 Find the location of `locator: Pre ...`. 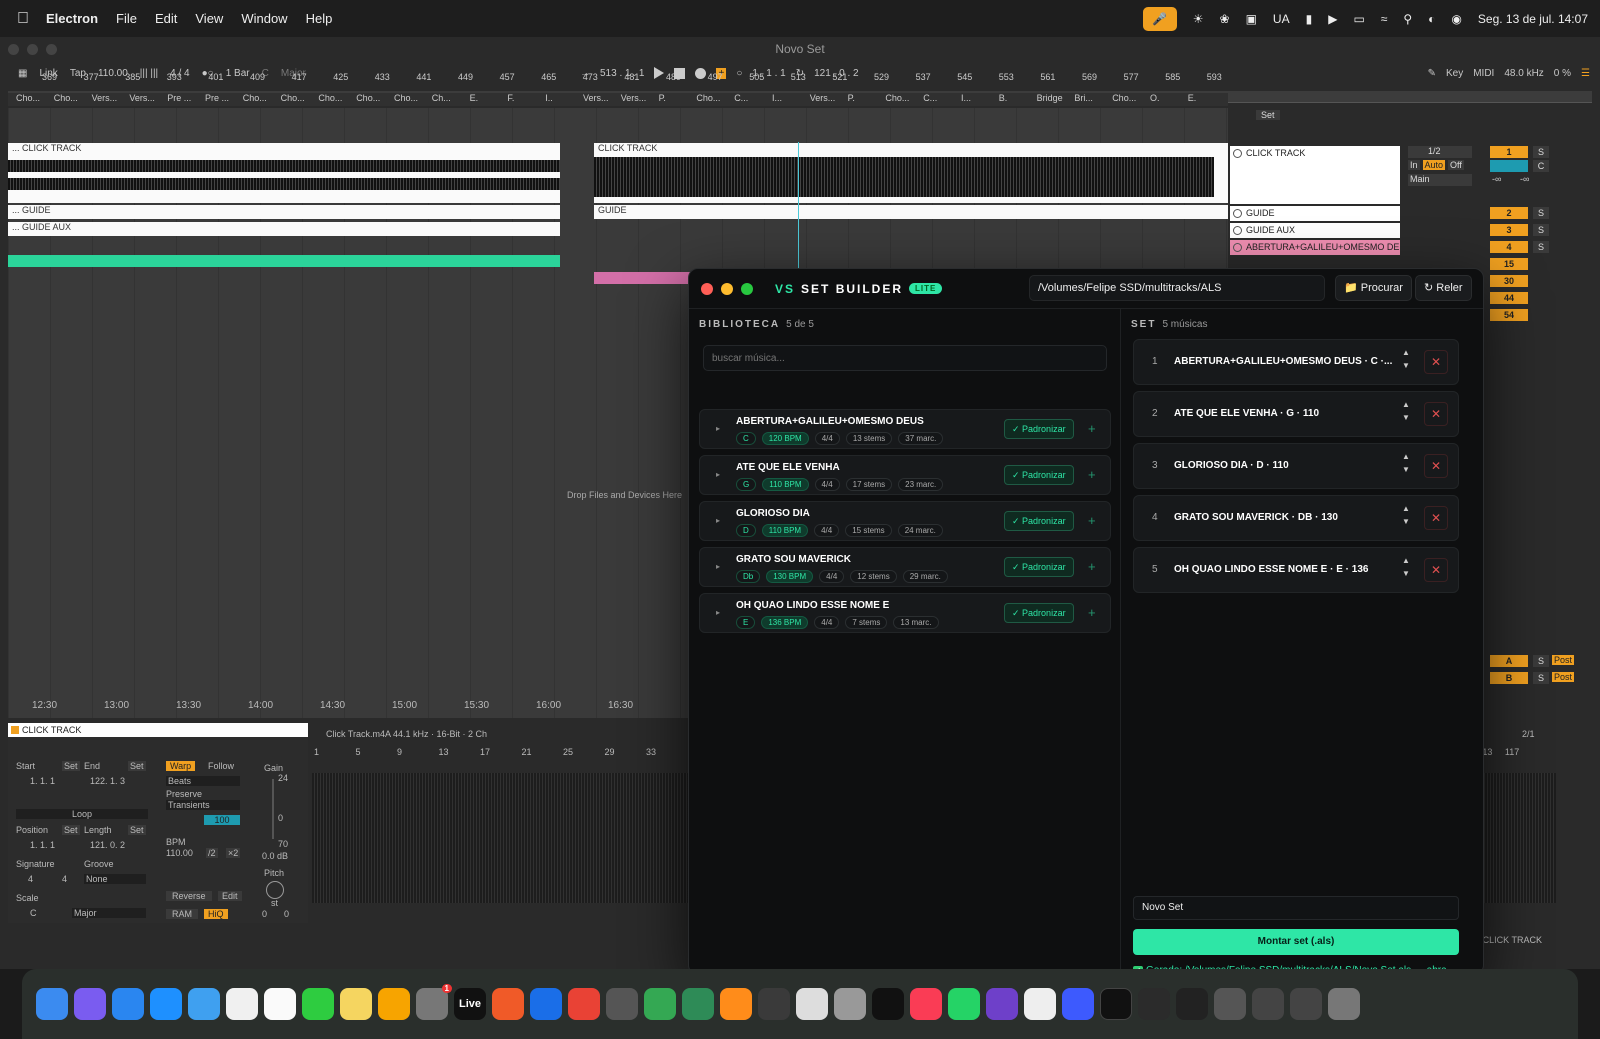

locator: Pre ... is located at coordinates (179, 98).